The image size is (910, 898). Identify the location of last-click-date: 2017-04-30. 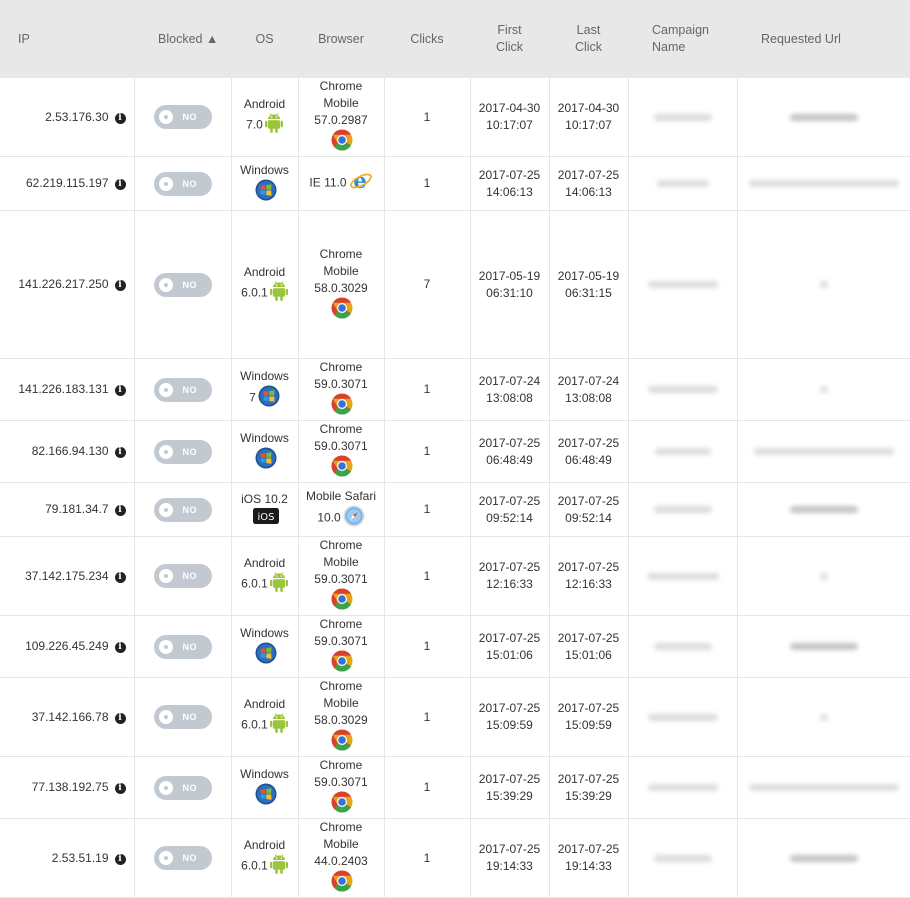
(588, 108).